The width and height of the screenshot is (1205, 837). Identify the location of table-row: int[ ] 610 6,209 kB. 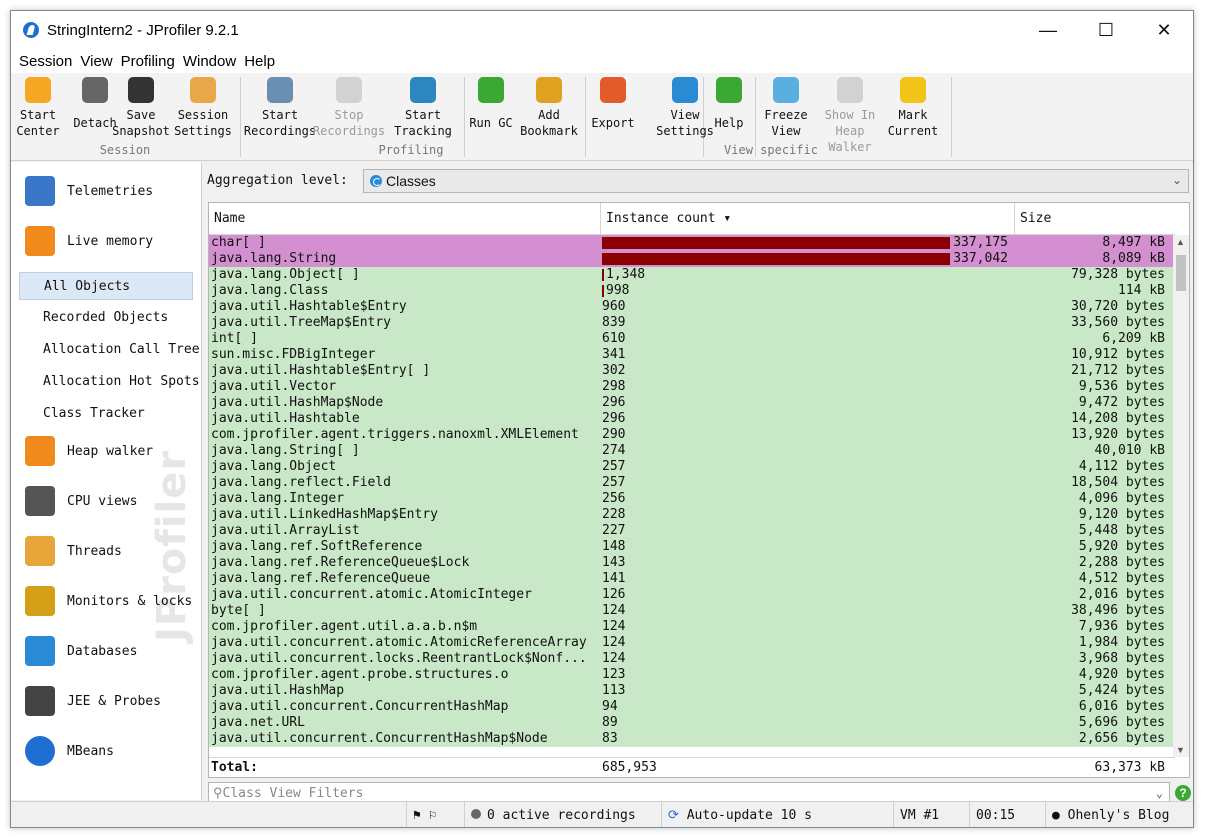
(692, 339).